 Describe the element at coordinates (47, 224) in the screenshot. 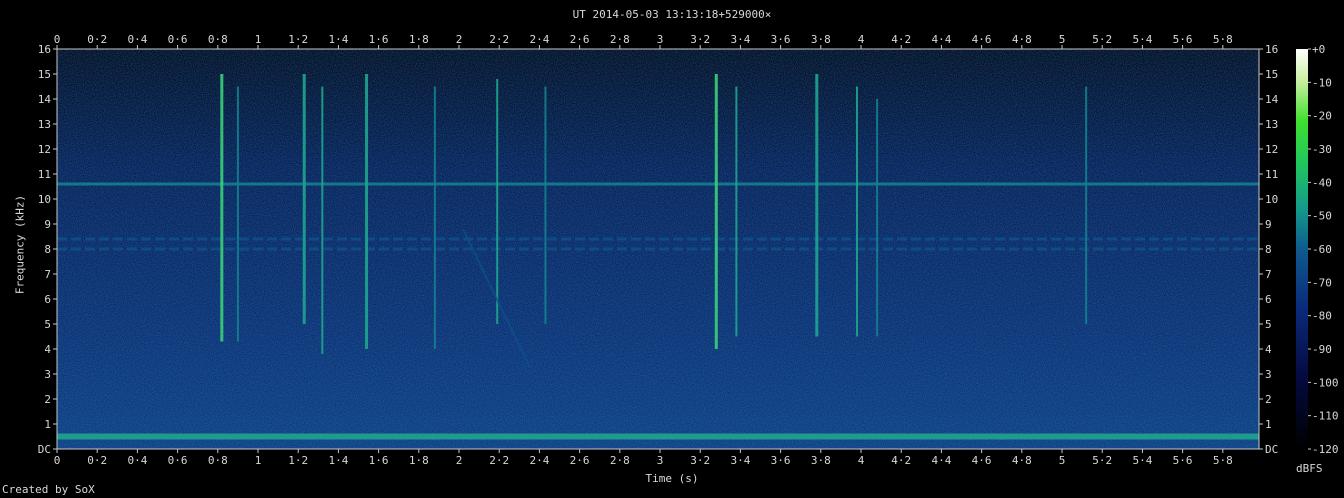

I see `y-tick-label-left-9: 9` at that location.